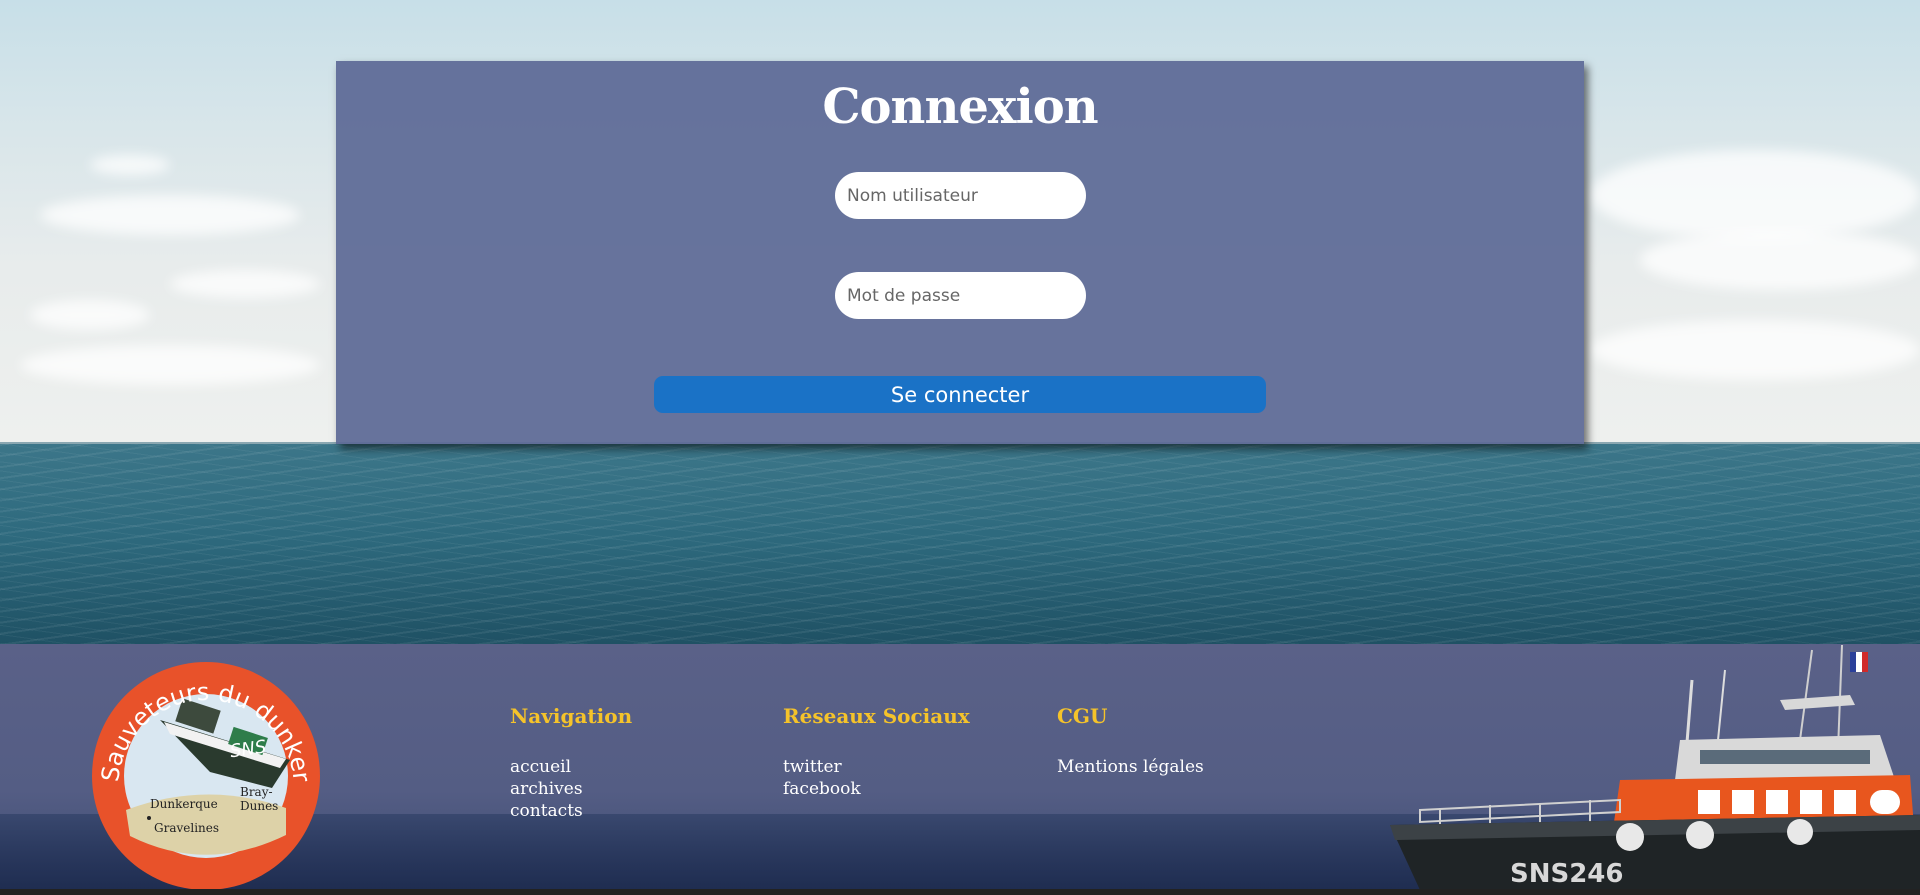 This screenshot has height=895, width=1920. I want to click on logo-place-dunes: Dunes, so click(259, 806).